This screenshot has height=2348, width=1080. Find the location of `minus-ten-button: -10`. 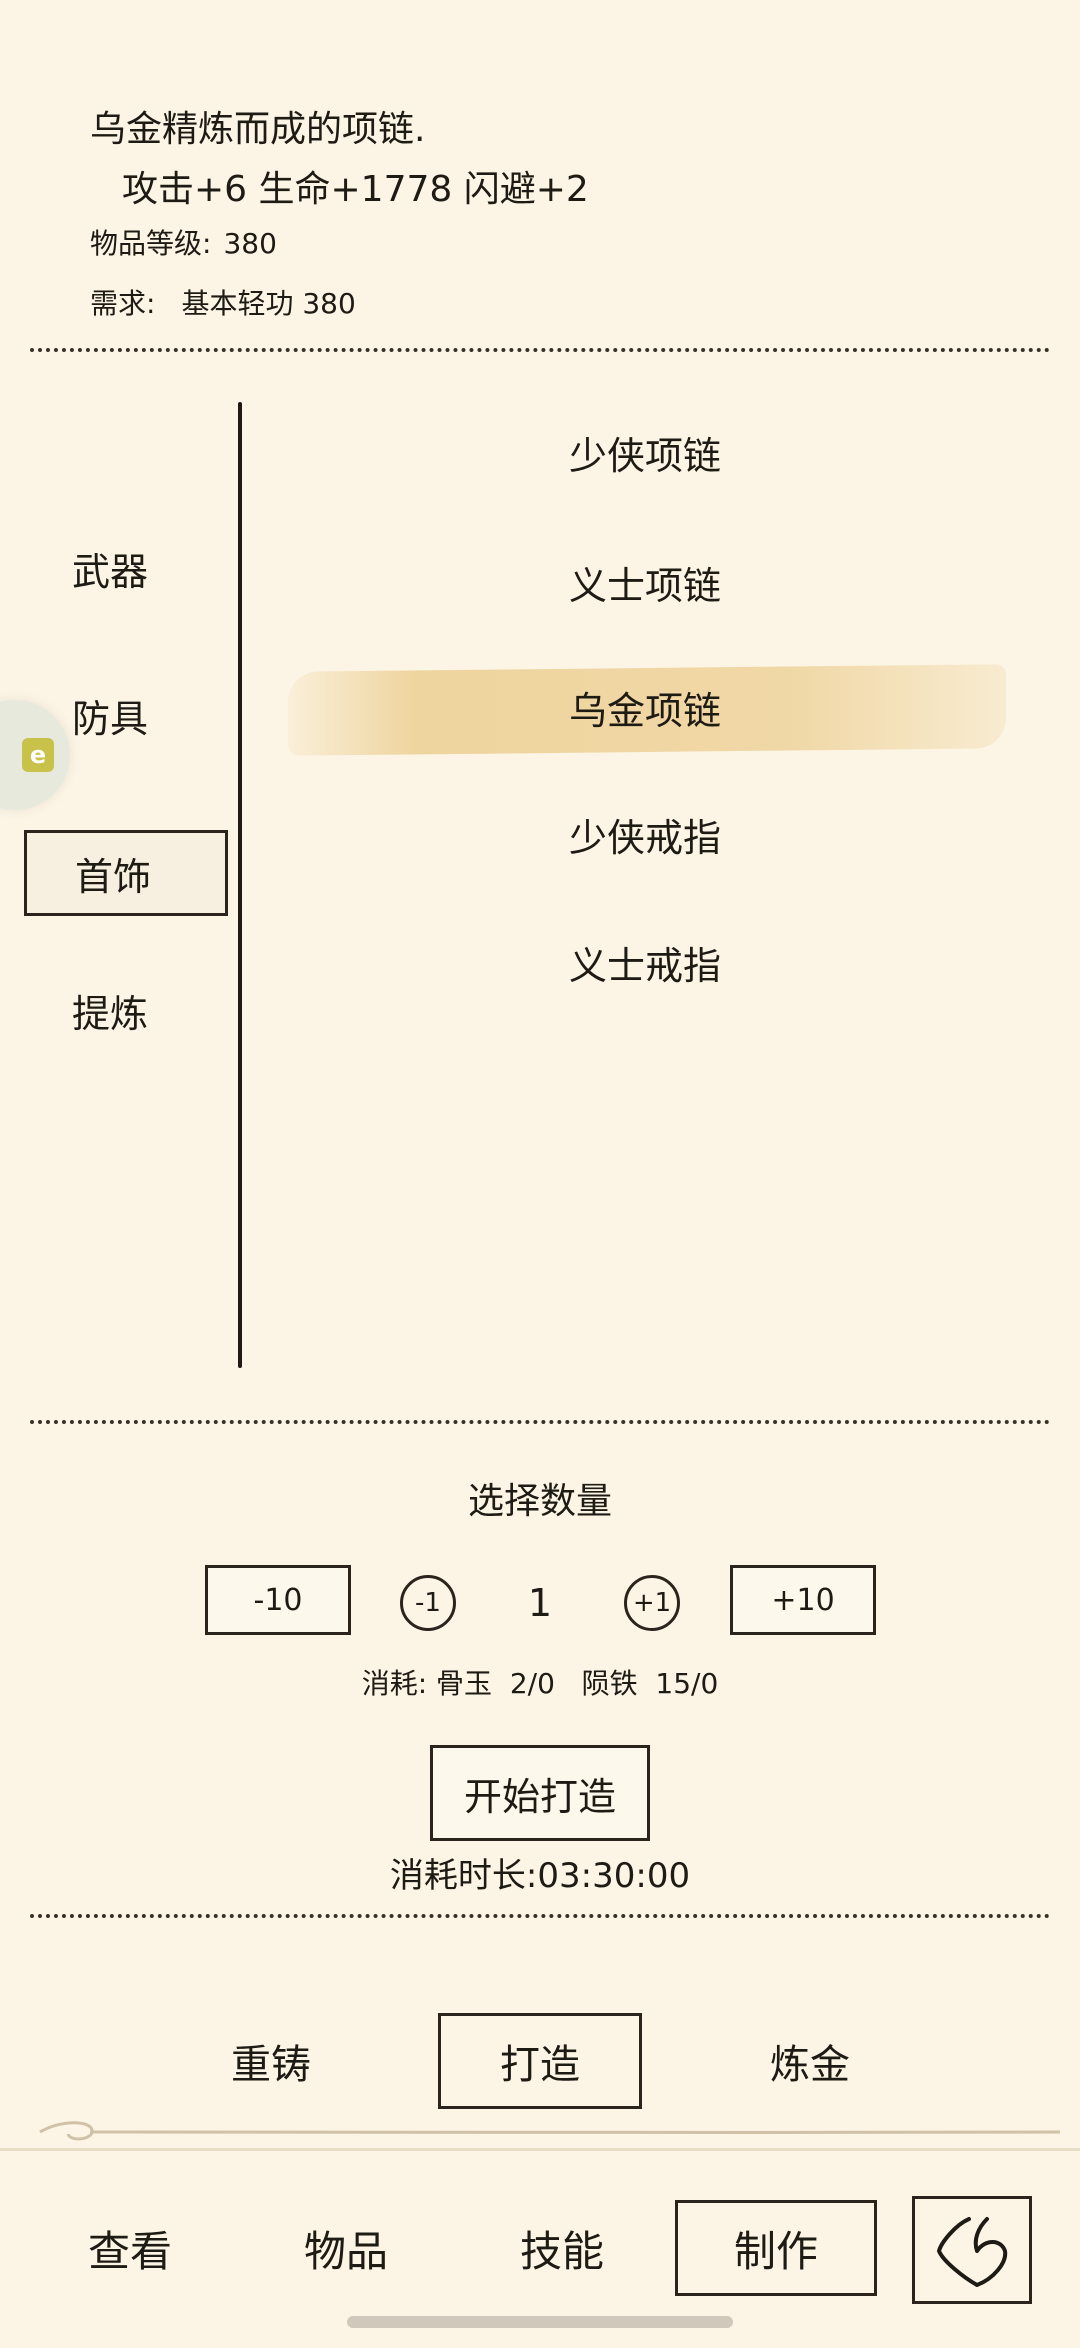

minus-ten-button: -10 is located at coordinates (278, 1600).